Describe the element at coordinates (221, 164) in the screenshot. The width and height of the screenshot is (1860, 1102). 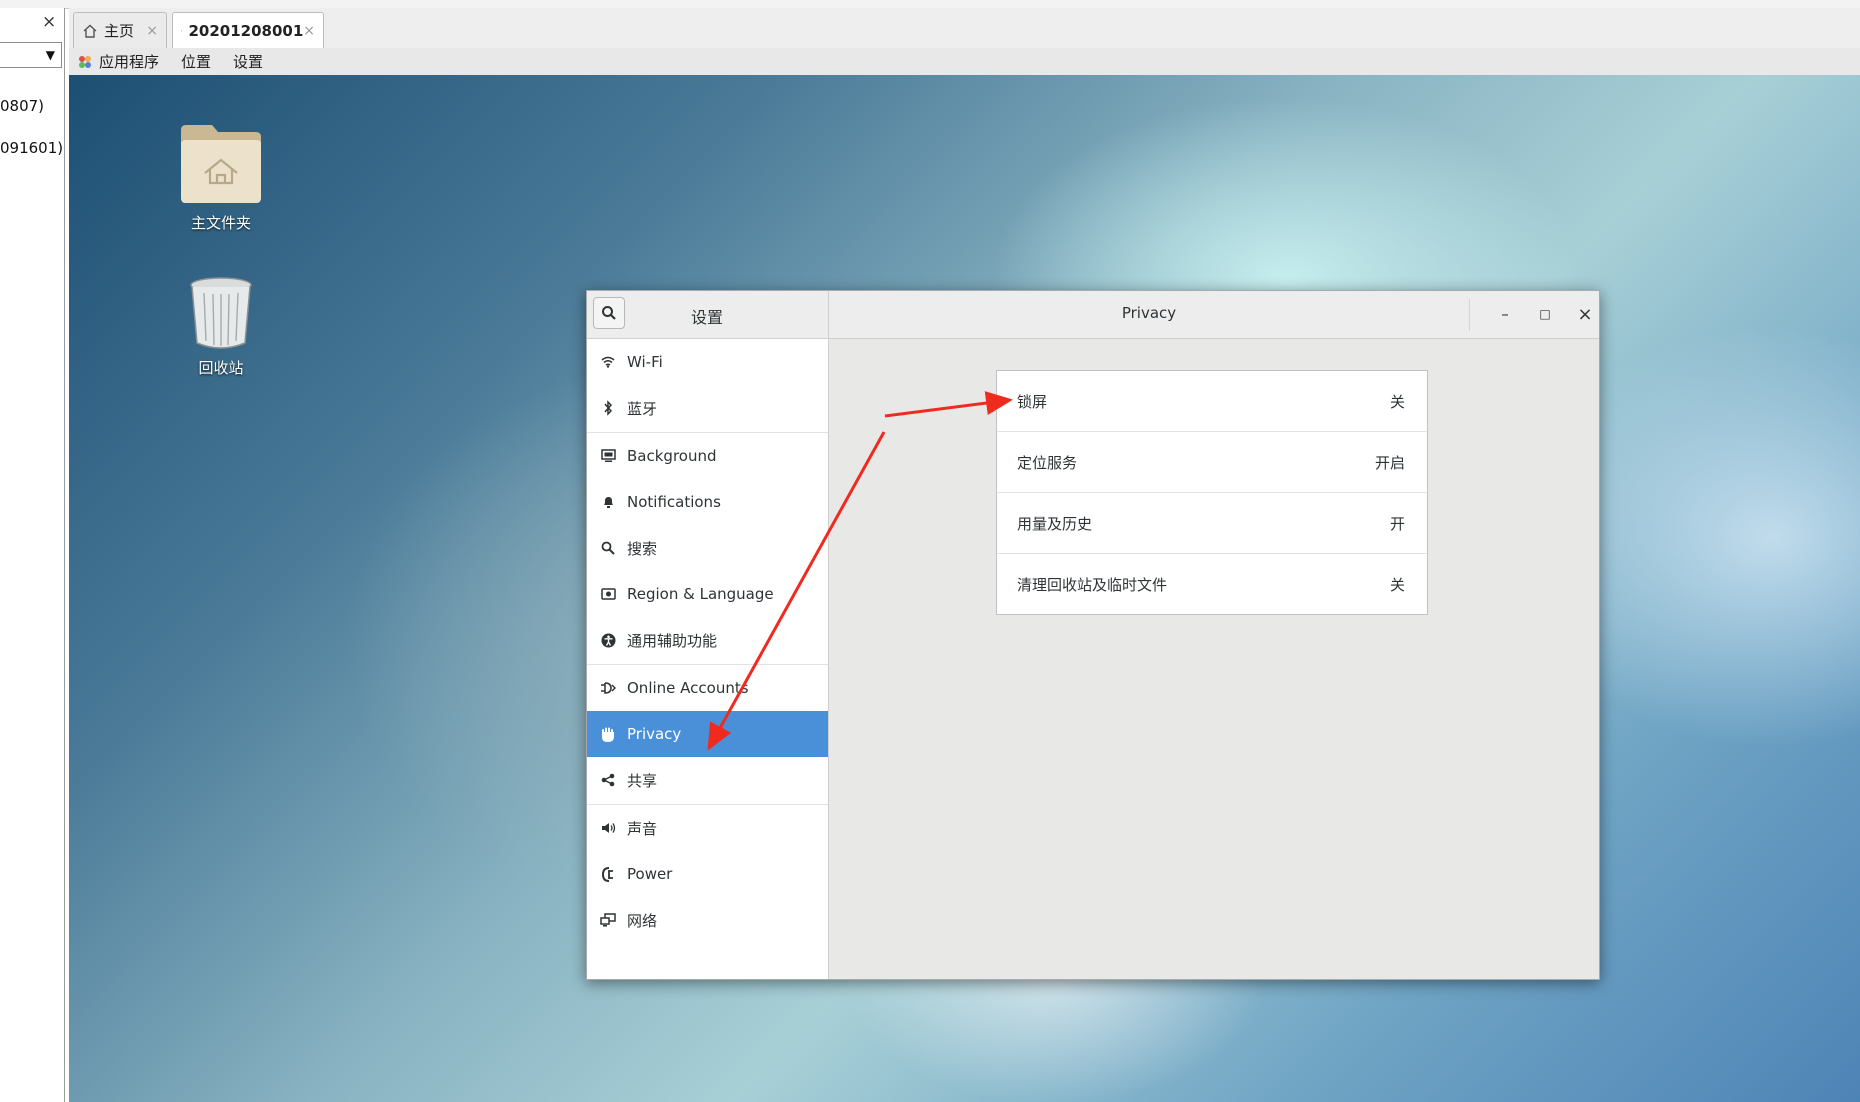
I see `home-folder-icon` at that location.